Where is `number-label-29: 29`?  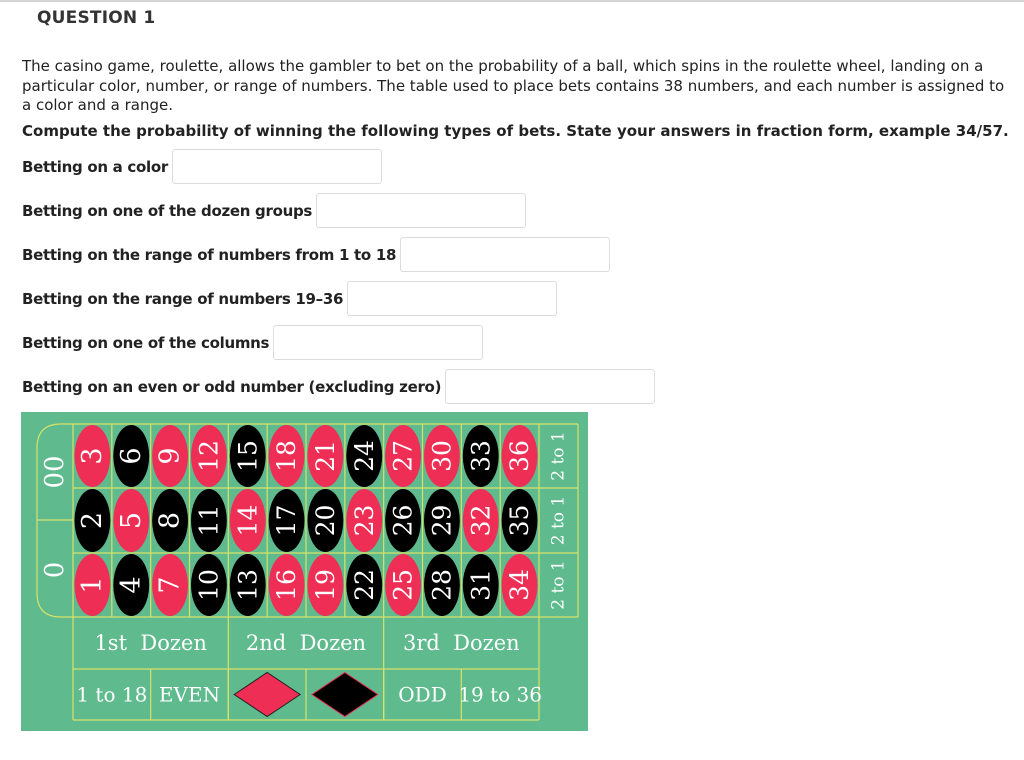 number-label-29: 29 is located at coordinates (441, 521).